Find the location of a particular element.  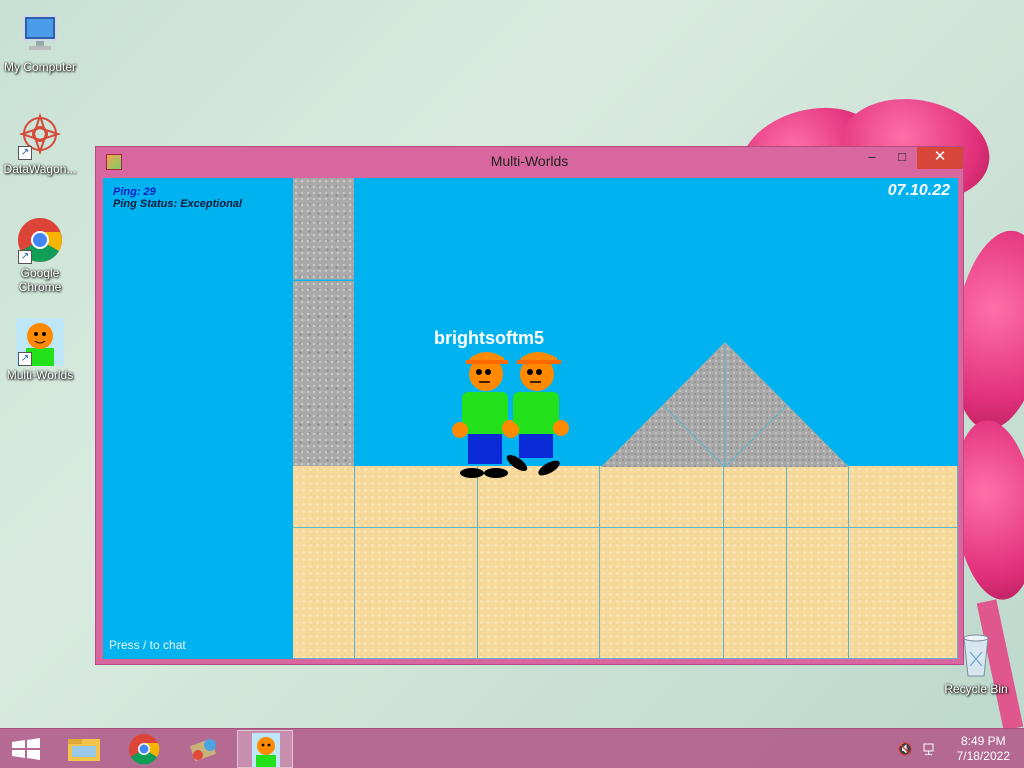

media-icon is located at coordinates (203, 750).